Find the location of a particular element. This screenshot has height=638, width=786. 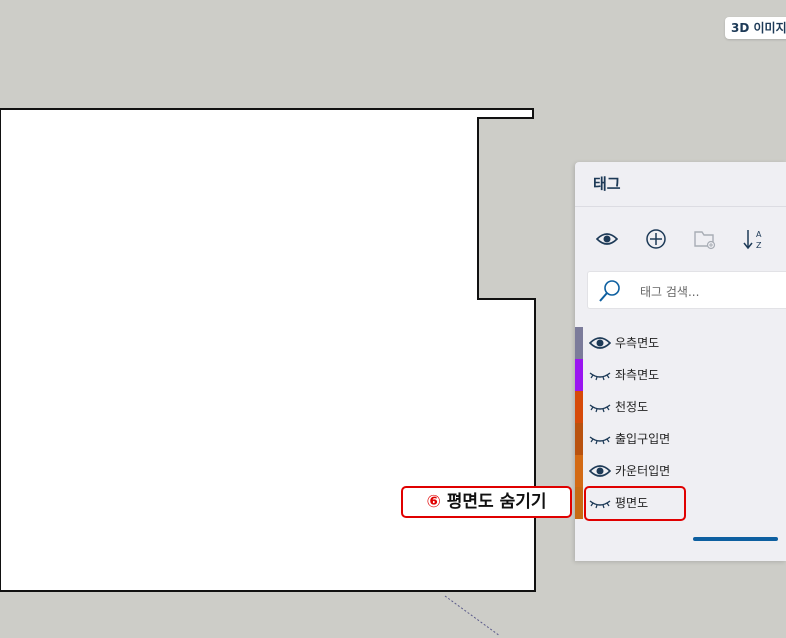

svg-text: A is located at coordinates (759, 234).